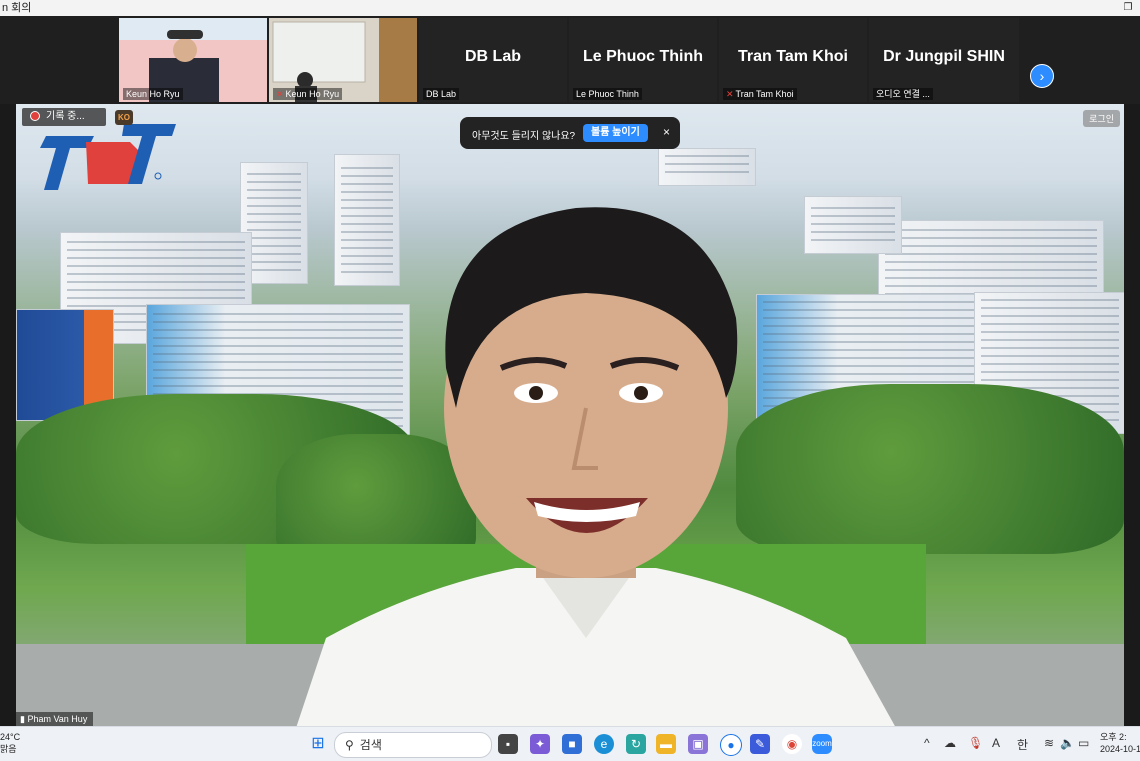 This screenshot has width=1140, height=761. What do you see at coordinates (318, 744) in the screenshot?
I see `windows-start-icon: ⊞` at bounding box center [318, 744].